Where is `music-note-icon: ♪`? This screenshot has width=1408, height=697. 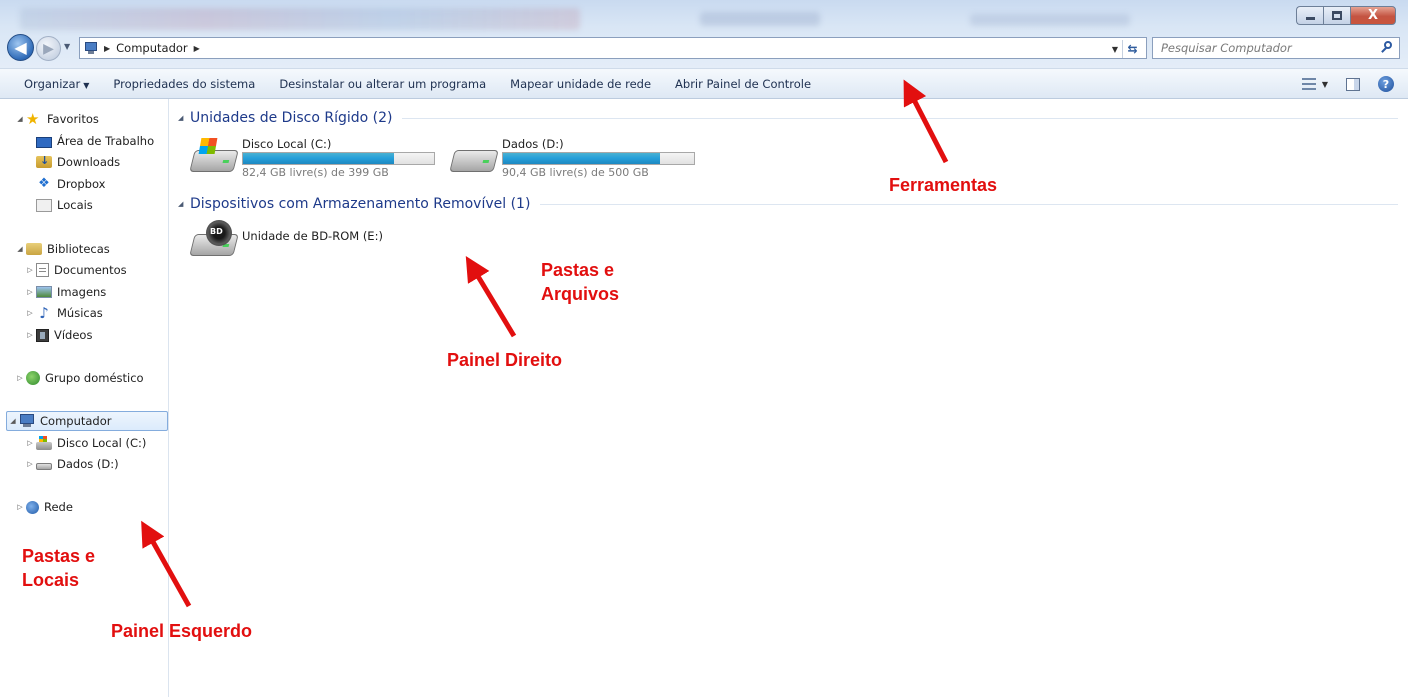 music-note-icon: ♪ is located at coordinates (44, 313).